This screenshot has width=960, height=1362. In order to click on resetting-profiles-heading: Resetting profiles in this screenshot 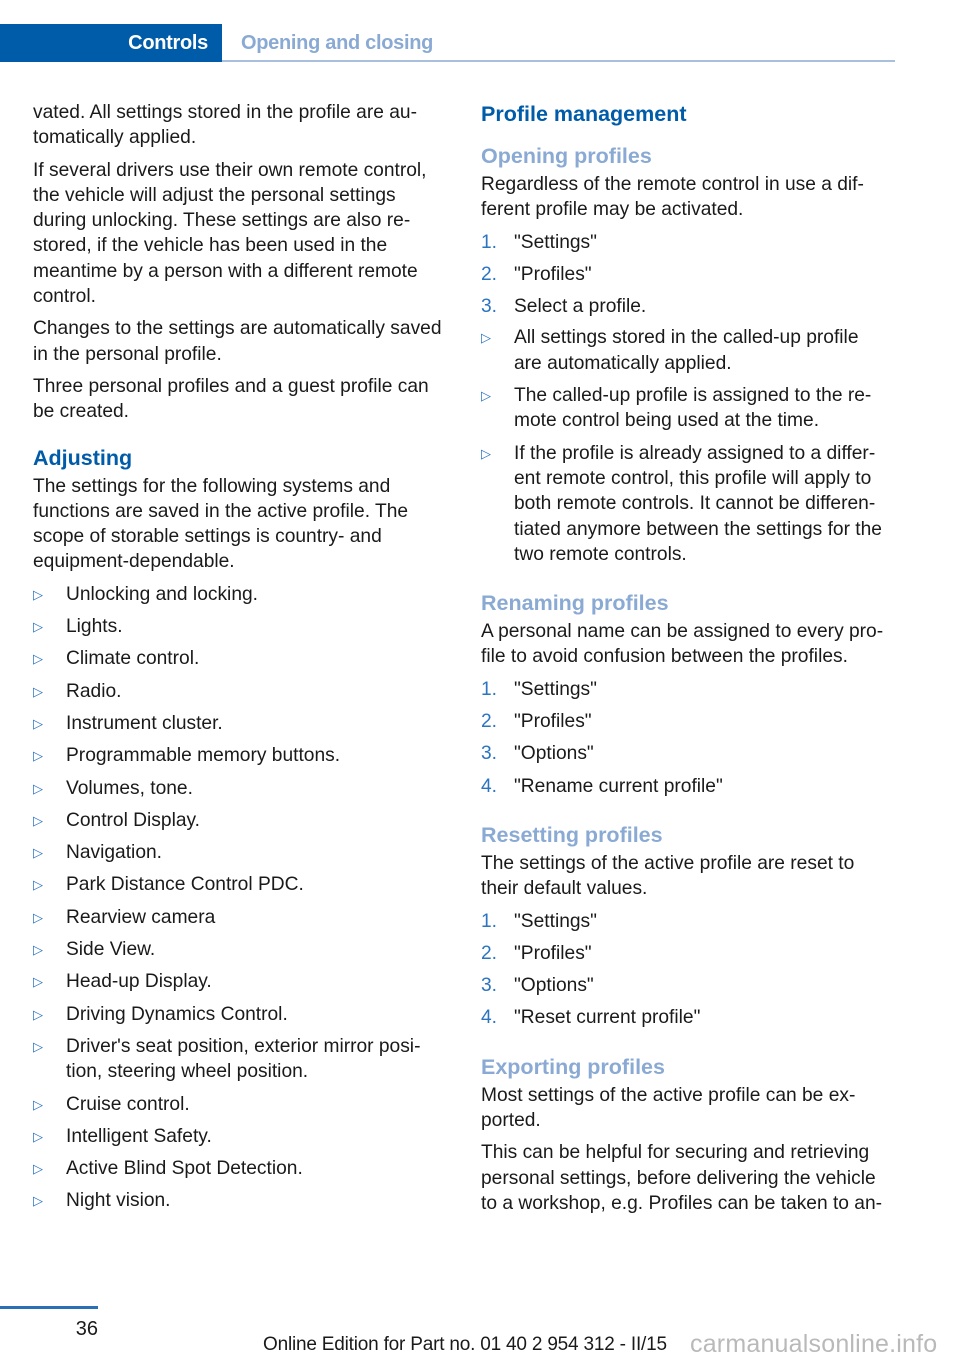, I will do `click(572, 834)`.